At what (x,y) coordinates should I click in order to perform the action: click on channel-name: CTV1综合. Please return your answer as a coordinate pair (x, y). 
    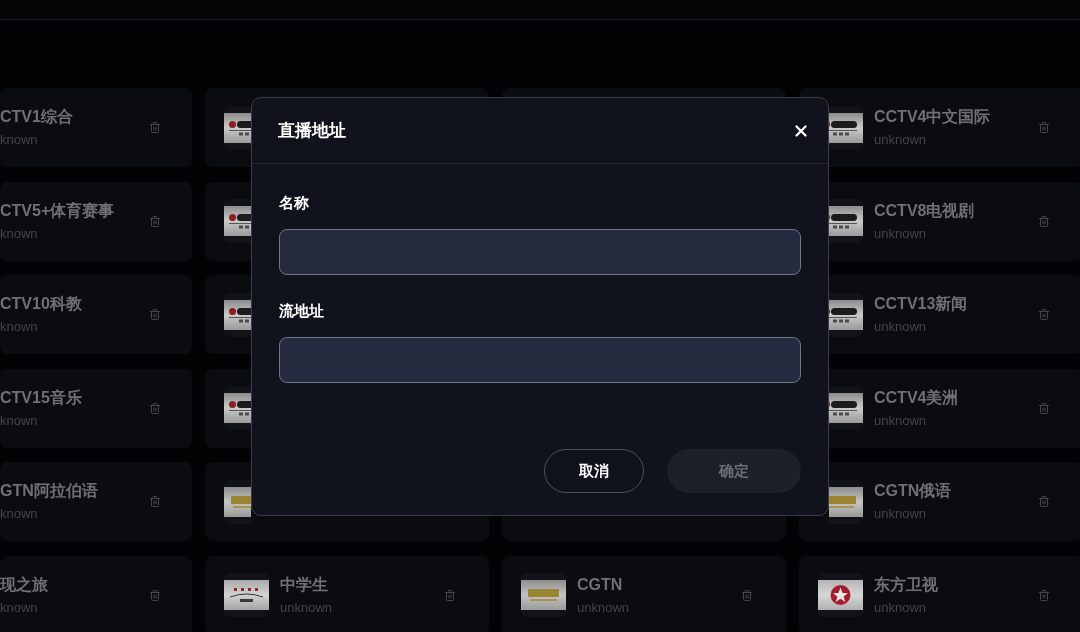
    Looking at the image, I should click on (36, 117).